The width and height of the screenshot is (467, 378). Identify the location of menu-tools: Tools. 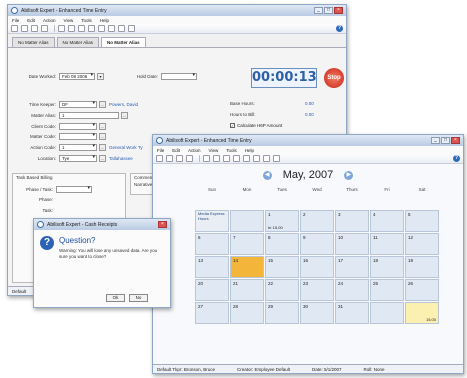
(86, 20).